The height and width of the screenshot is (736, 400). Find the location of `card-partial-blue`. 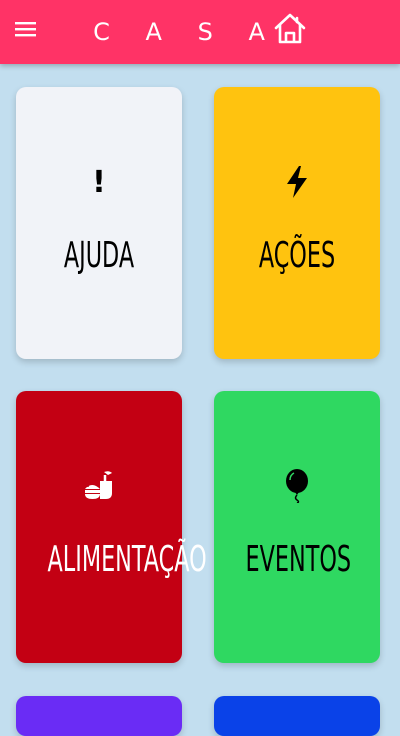

card-partial-blue is located at coordinates (297, 716).